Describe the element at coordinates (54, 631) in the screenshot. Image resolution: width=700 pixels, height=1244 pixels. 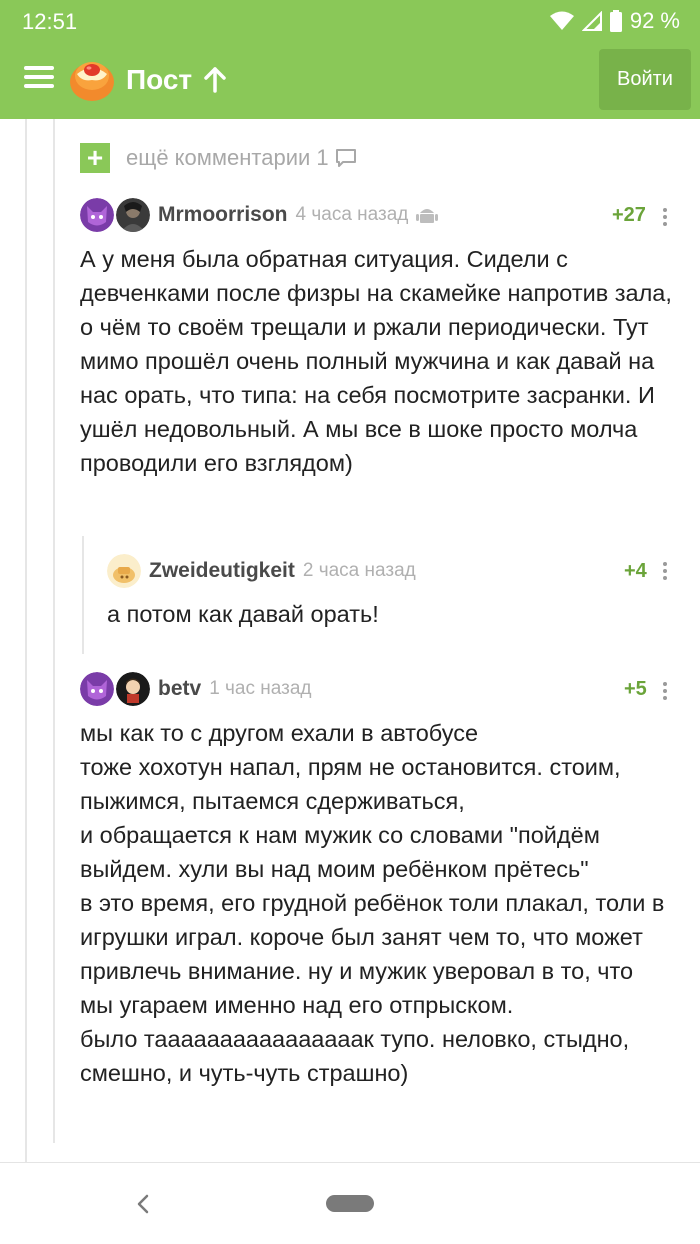
I see `thread-line-inner` at that location.